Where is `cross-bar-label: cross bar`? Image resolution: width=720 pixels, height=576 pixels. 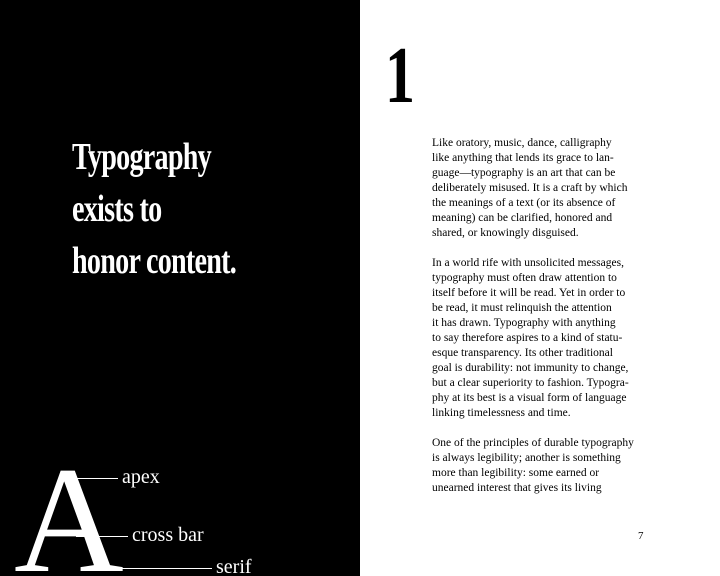
cross-bar-label: cross bar is located at coordinates (168, 535).